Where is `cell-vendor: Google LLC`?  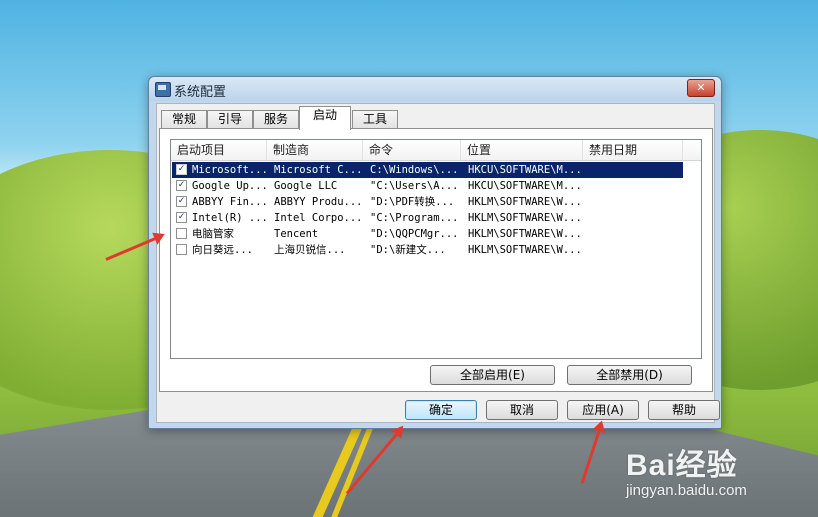
cell-vendor: Google LLC is located at coordinates (306, 186).